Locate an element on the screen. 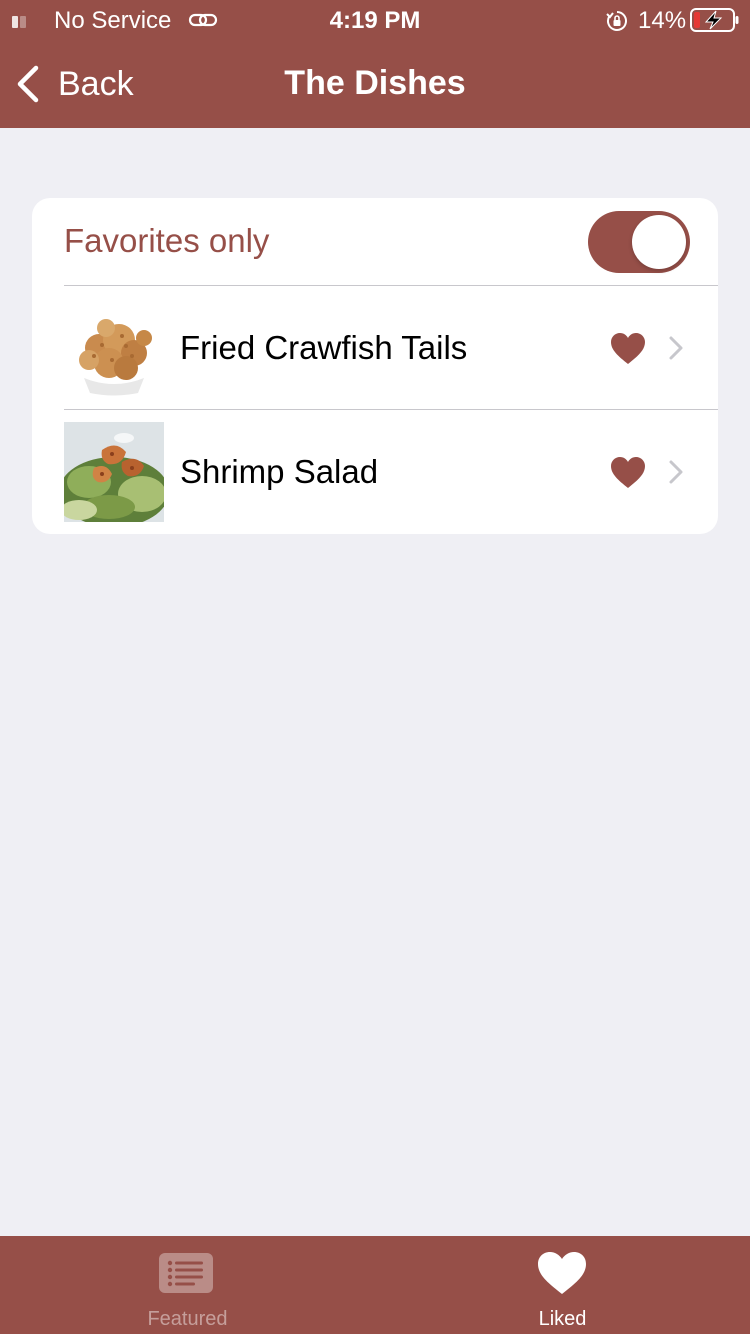  top-bar: No Service 4:19 PM 14% Back The Dishes is located at coordinates (375, 64).